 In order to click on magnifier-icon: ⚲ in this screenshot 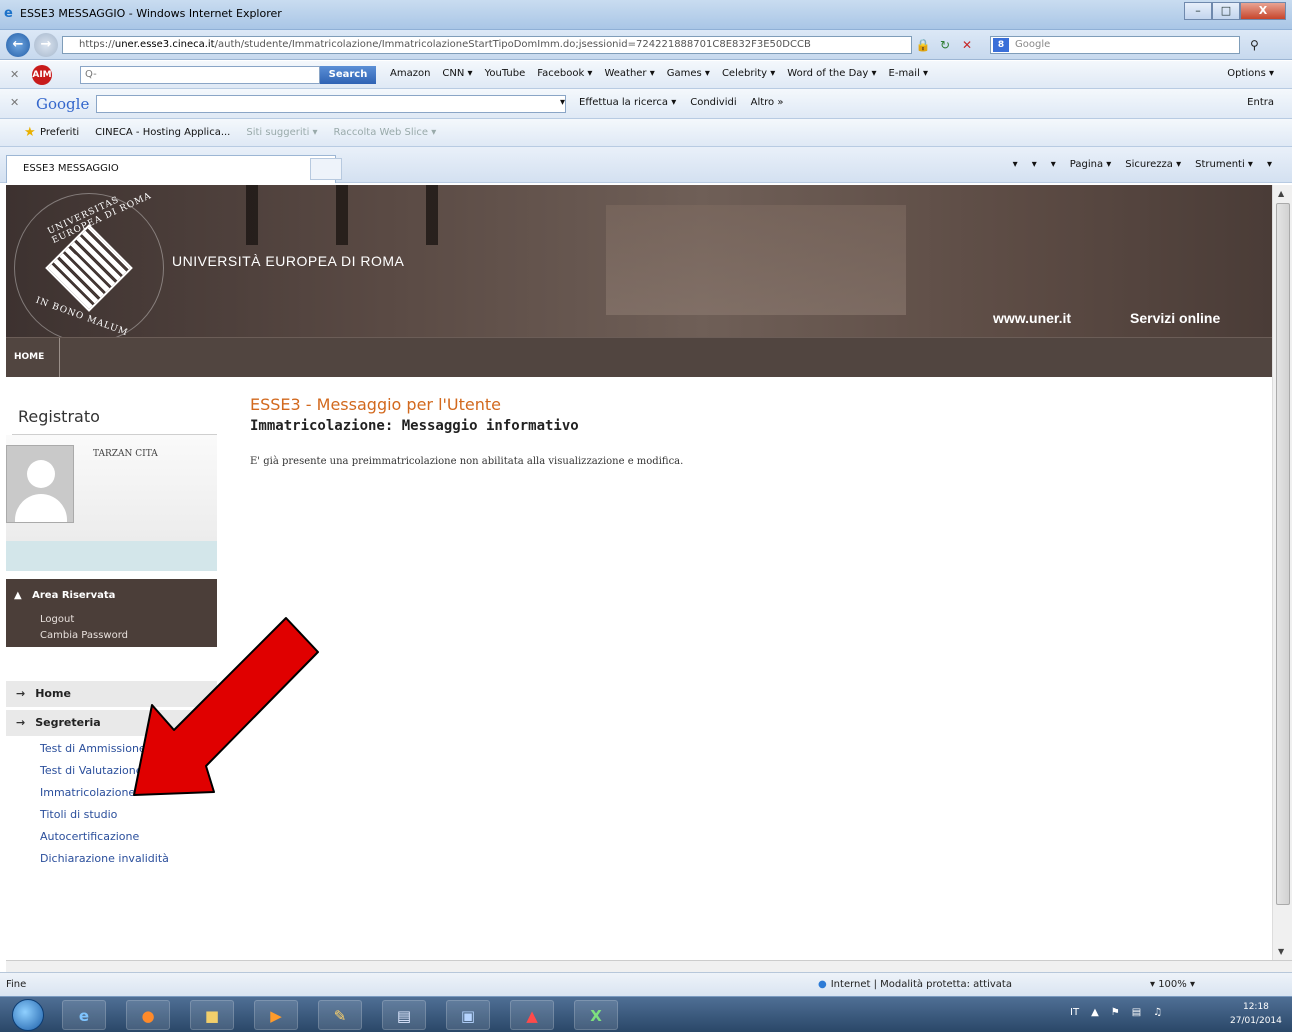, I will do `click(1254, 45)`.